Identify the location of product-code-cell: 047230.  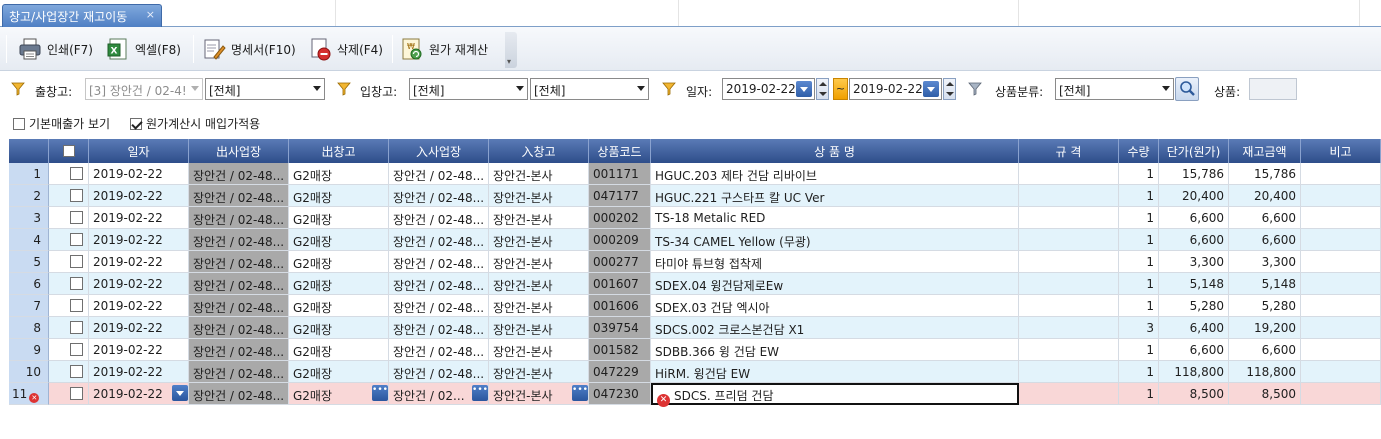
(620, 394).